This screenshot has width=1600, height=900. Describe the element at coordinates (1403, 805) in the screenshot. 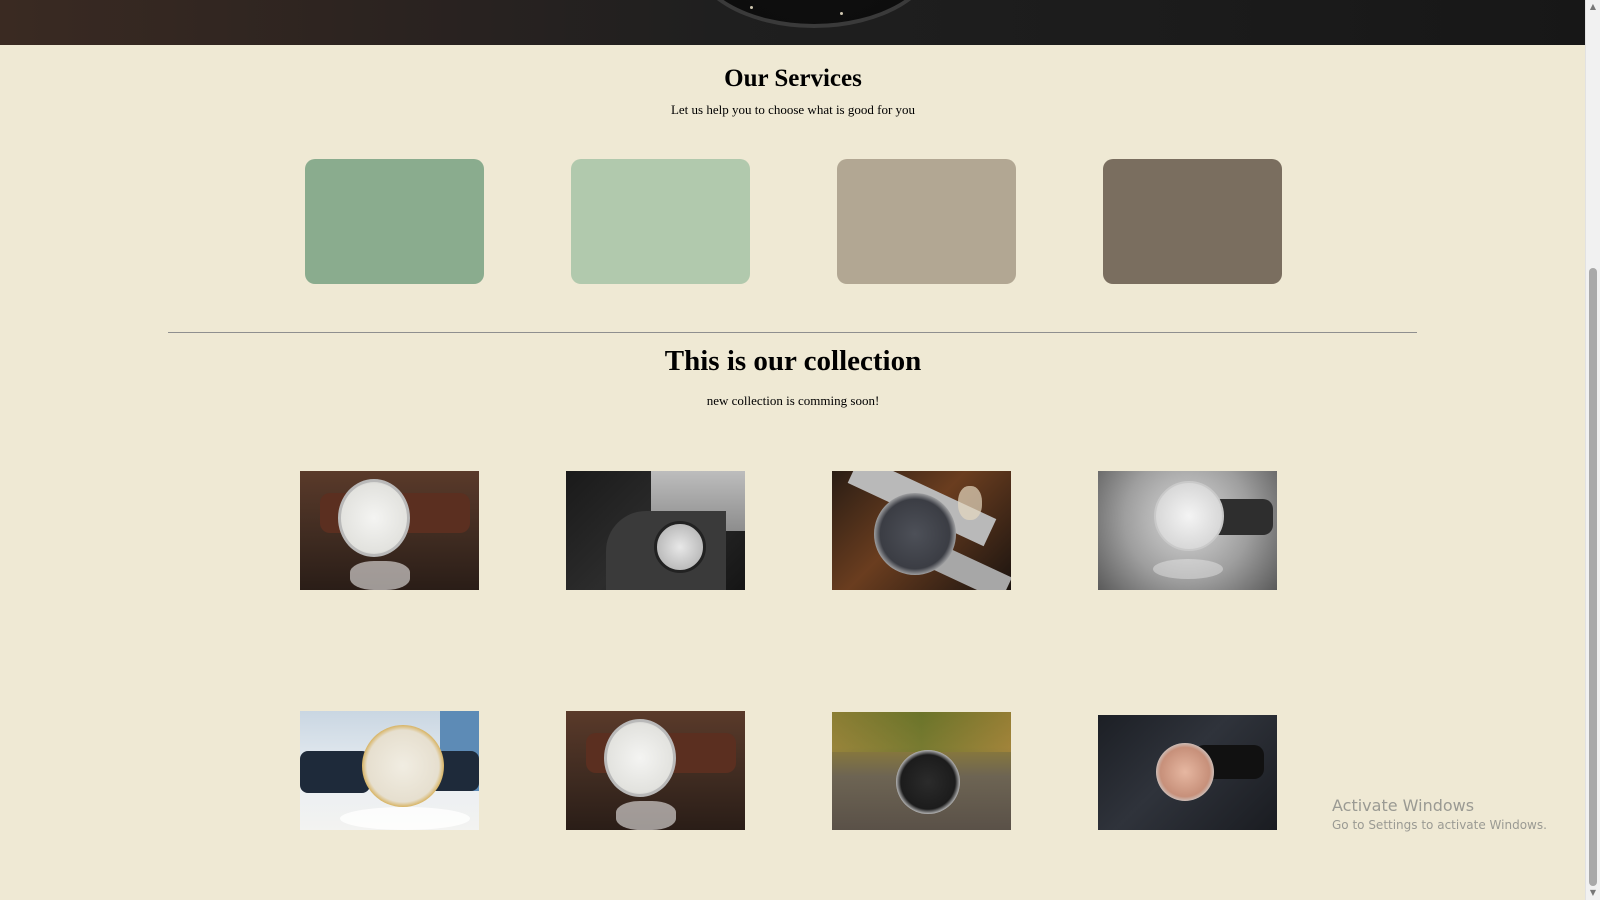

I see `watermark-title: Activate Windows` at that location.